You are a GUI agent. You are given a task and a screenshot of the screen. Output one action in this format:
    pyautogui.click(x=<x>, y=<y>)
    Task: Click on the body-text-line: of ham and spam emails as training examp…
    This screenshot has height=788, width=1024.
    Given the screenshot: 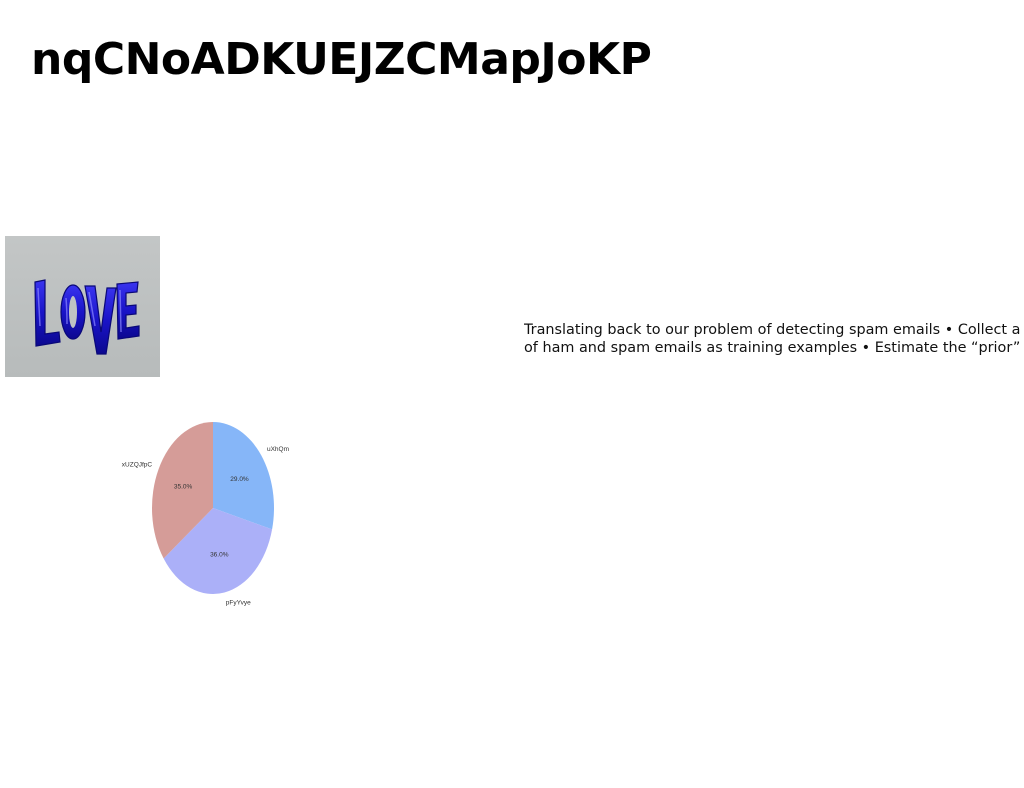 What is the action you would take?
    pyautogui.click(x=772, y=348)
    